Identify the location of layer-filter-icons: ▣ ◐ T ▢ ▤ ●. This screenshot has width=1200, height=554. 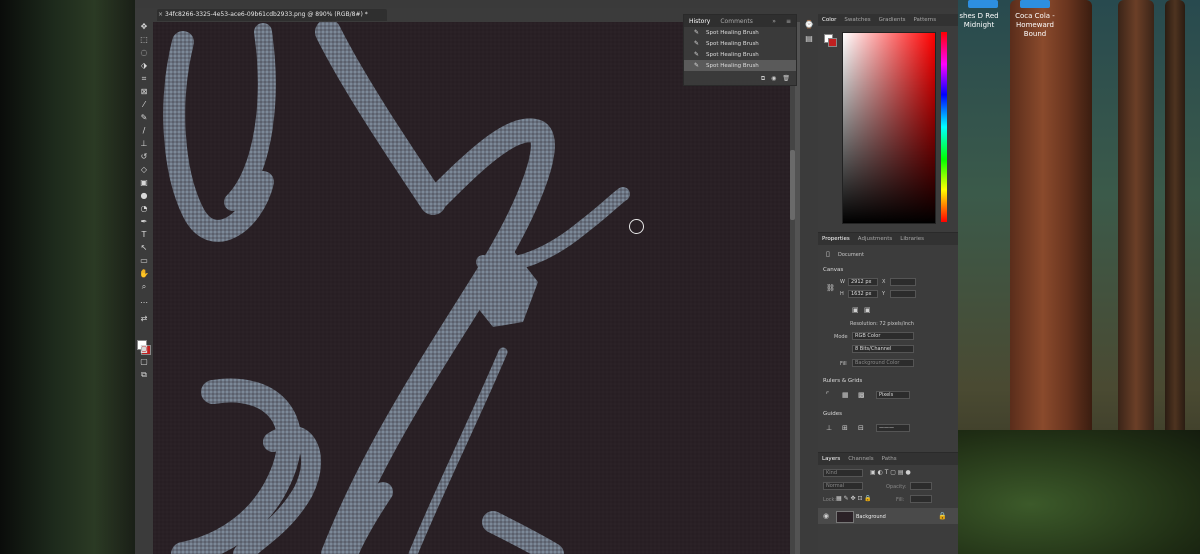
(890, 473).